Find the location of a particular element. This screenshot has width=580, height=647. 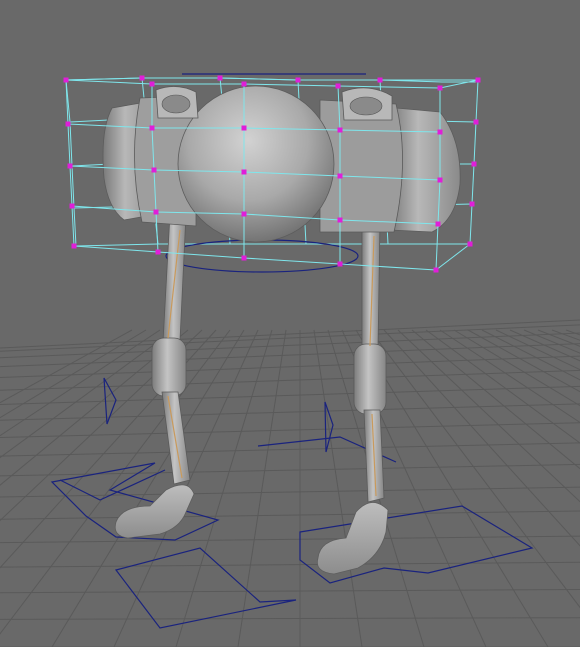

left-foot is located at coordinates (154, 511).